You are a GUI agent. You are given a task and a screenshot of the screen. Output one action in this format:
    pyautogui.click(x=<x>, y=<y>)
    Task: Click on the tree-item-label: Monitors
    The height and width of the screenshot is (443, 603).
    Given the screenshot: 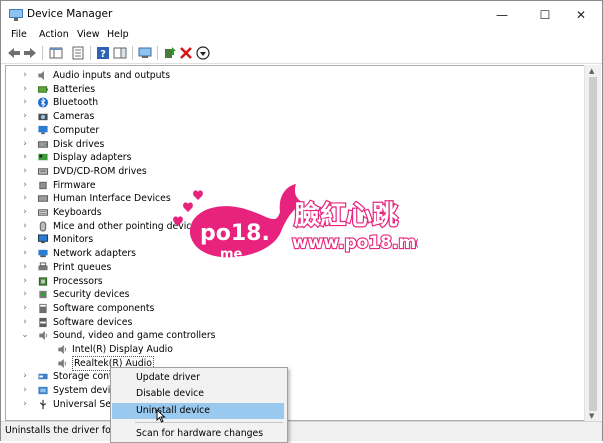 What is the action you would take?
    pyautogui.click(x=73, y=240)
    